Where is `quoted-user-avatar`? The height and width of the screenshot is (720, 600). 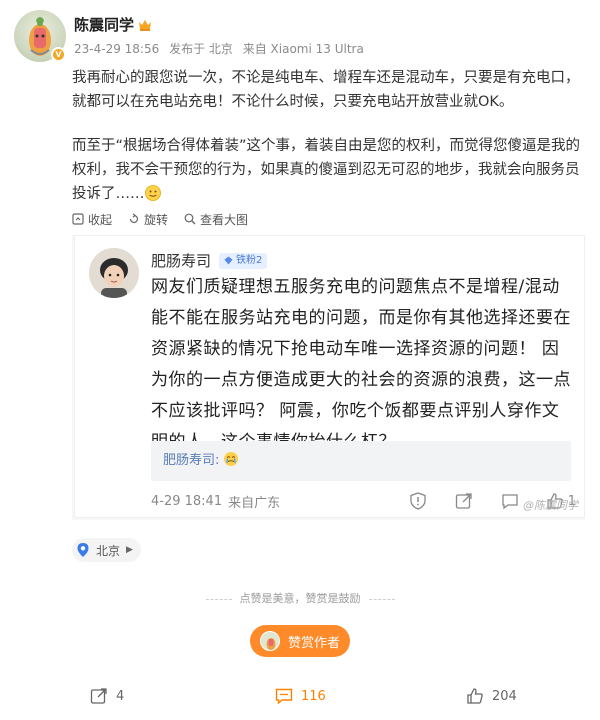
quoted-user-avatar is located at coordinates (114, 273).